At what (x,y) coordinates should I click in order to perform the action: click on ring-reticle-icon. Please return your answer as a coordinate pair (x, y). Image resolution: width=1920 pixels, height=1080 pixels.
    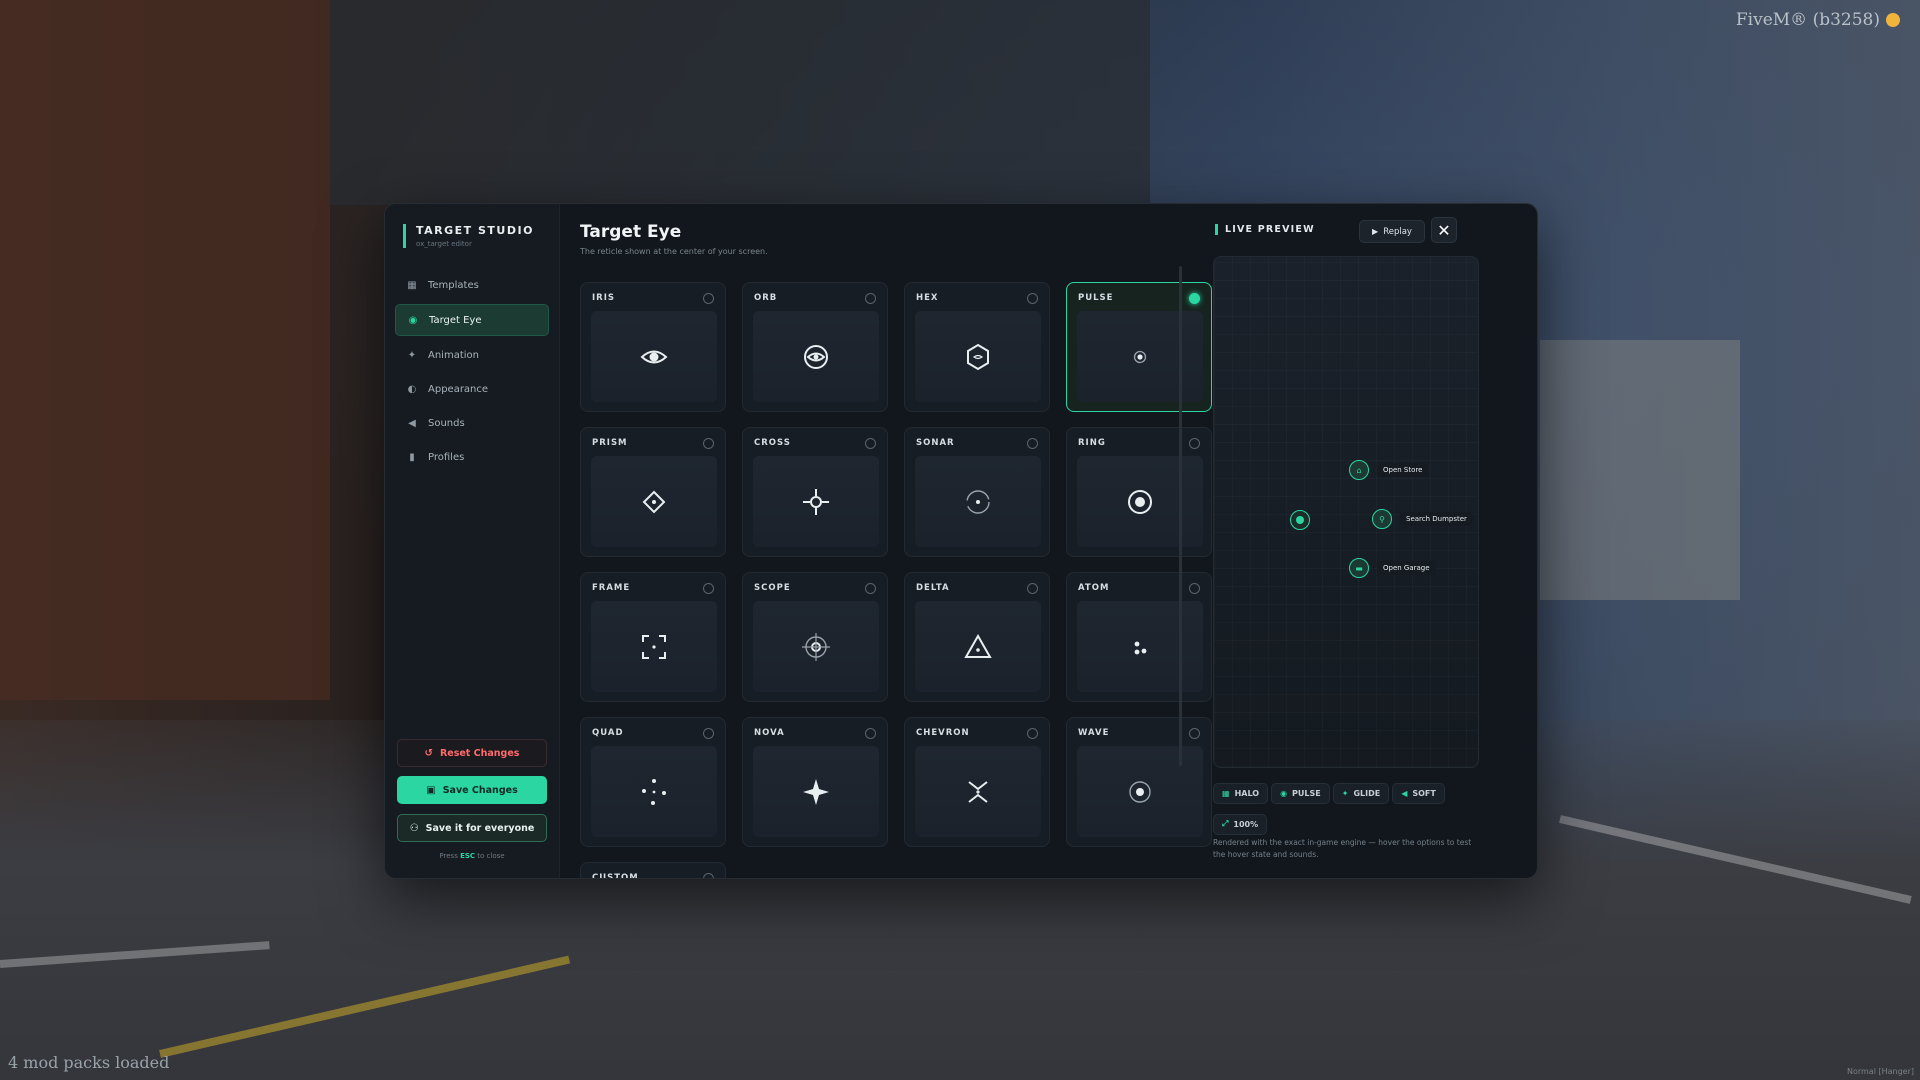
    Looking at the image, I should click on (1140, 501).